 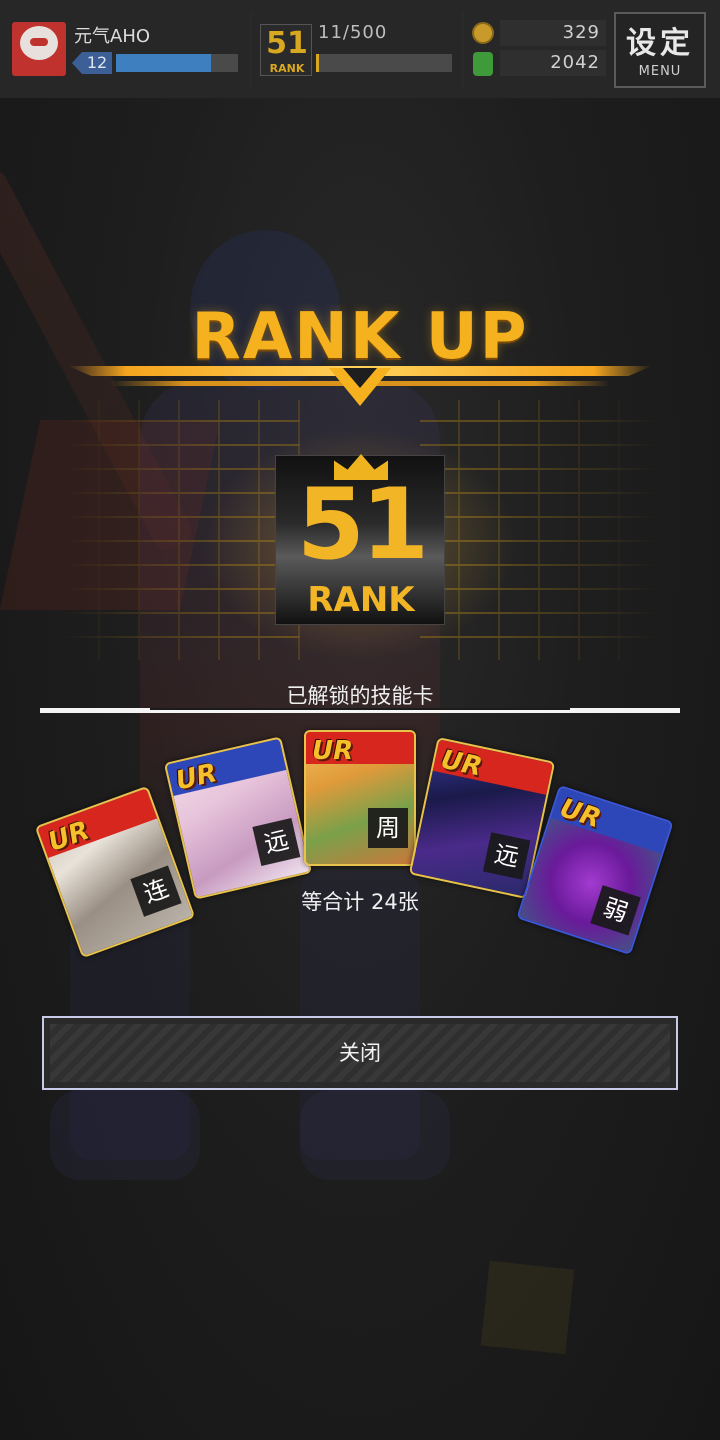 I want to click on close-button: 关闭, so click(x=360, y=1053).